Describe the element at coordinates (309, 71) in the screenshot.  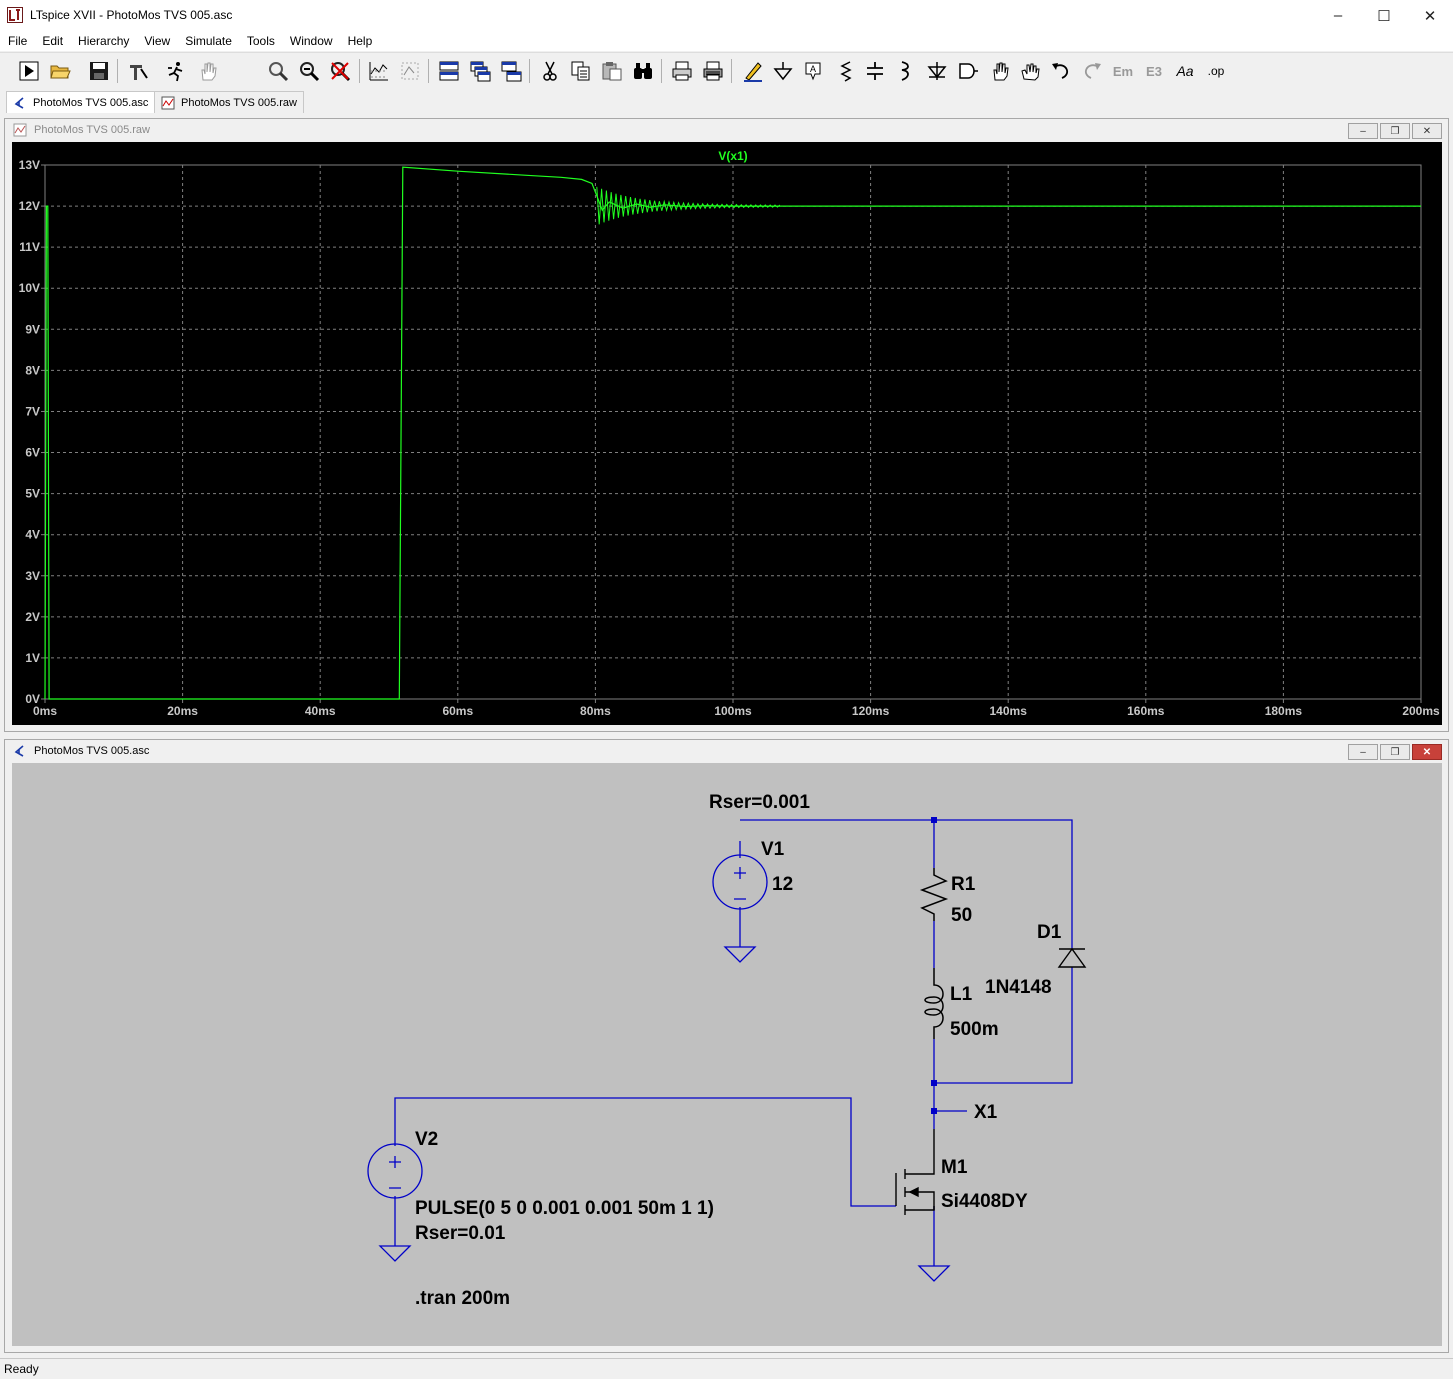
I see `zoom-out-icon` at that location.